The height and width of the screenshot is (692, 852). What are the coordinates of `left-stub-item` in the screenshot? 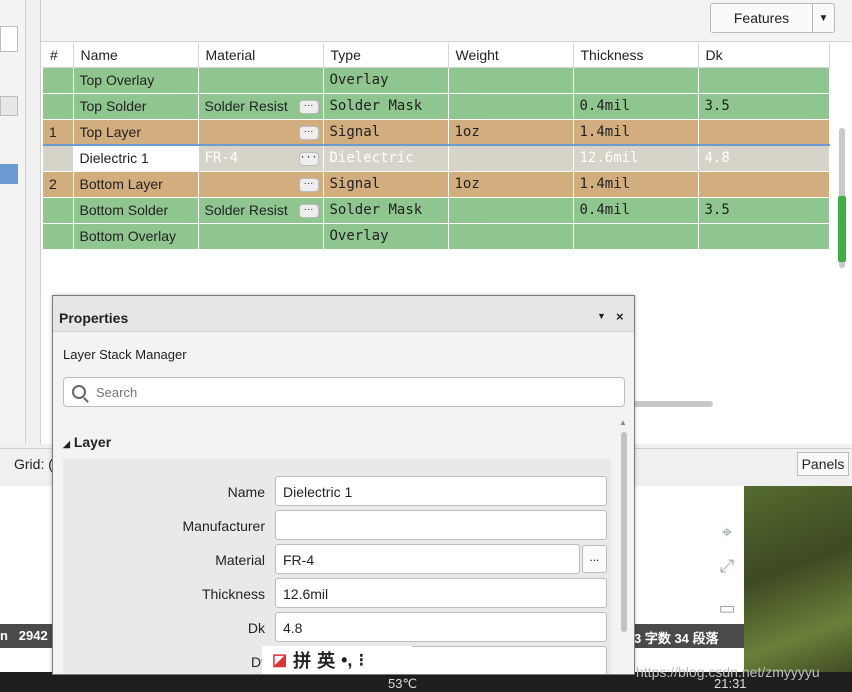 It's located at (9, 106).